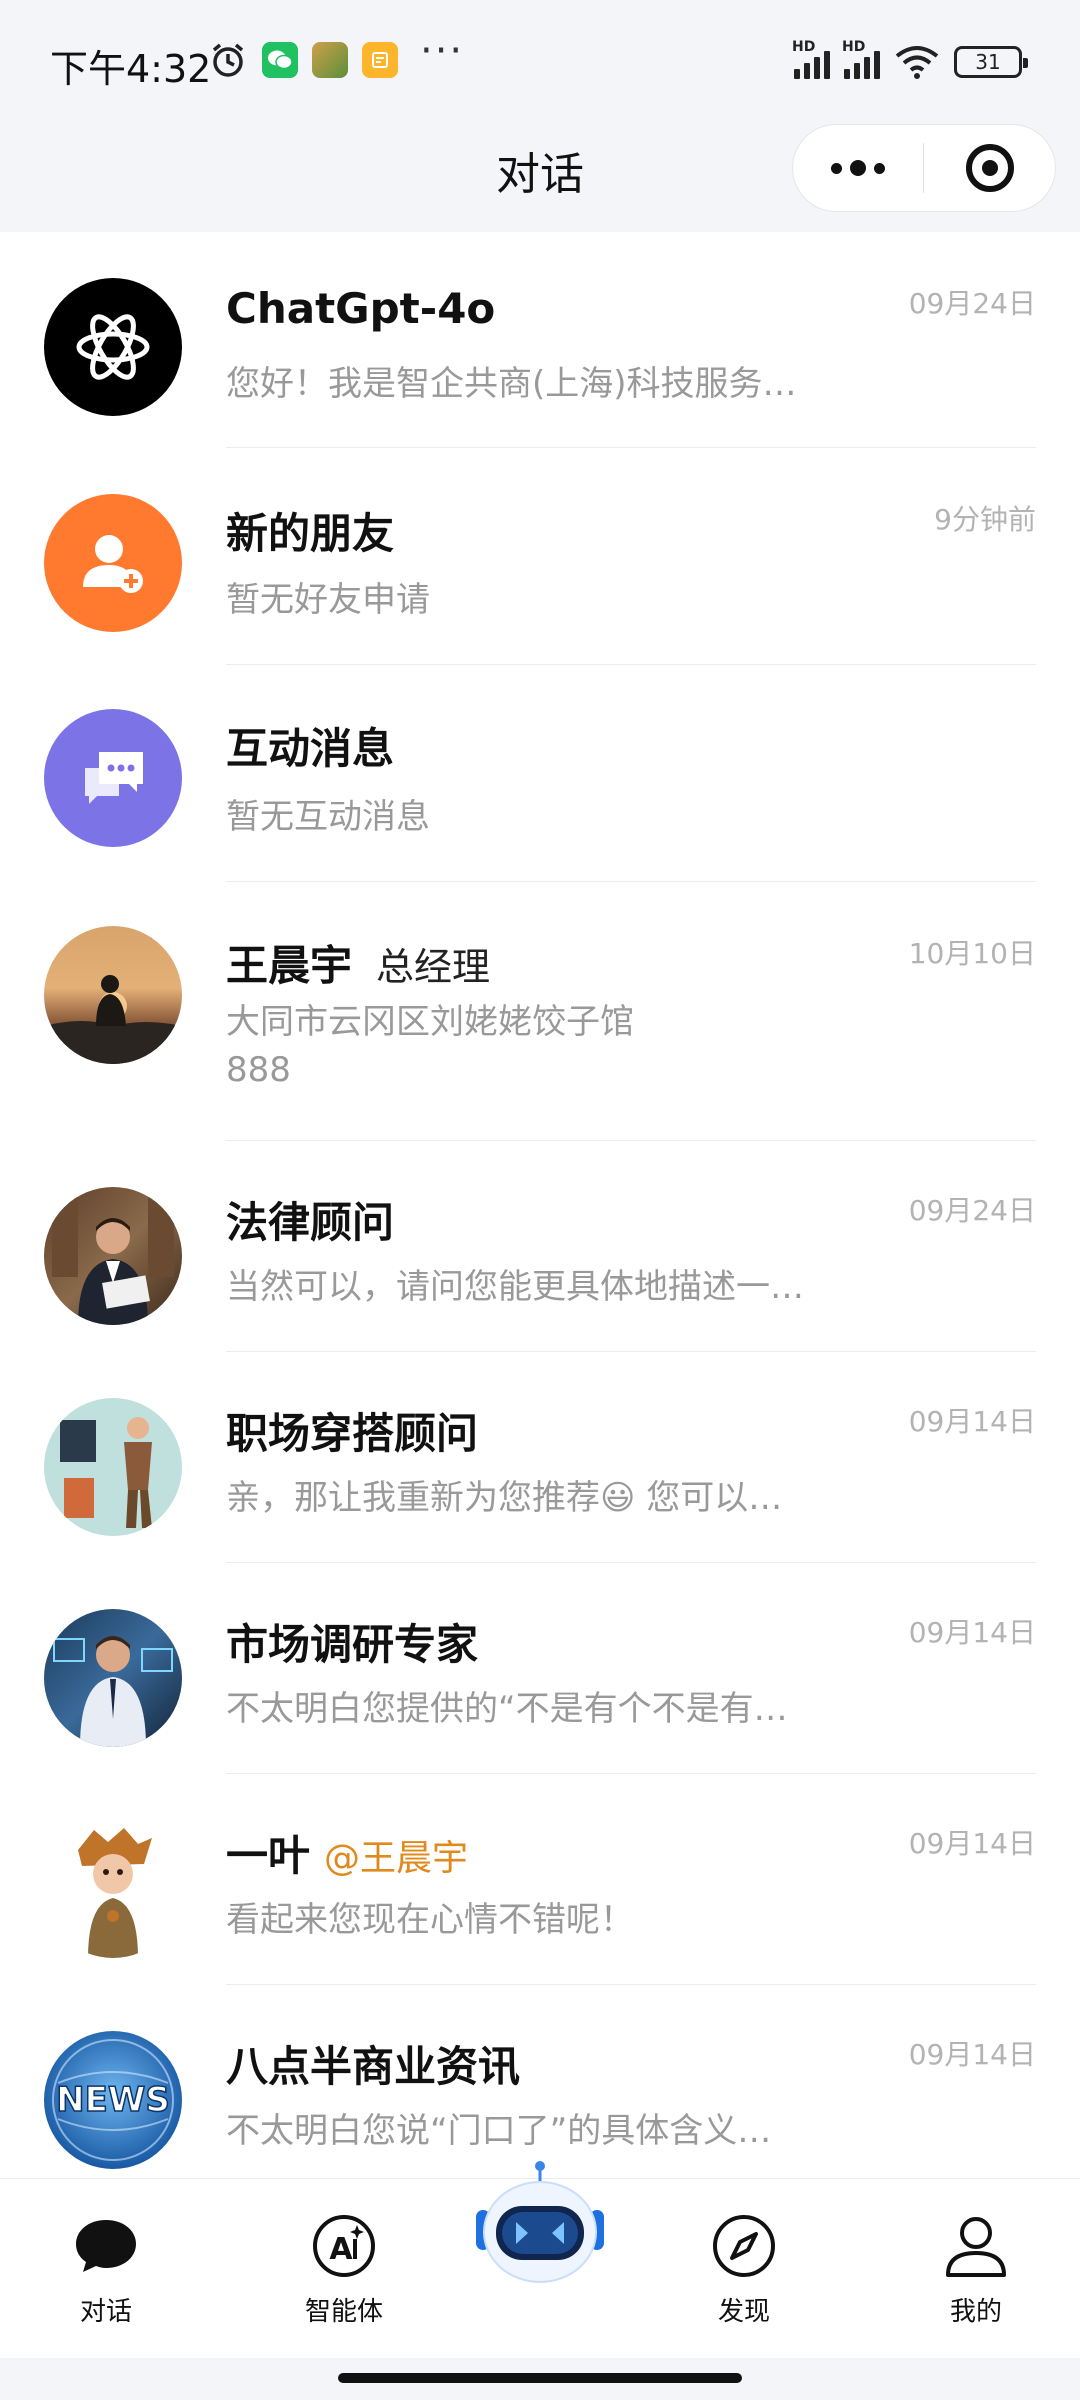  I want to click on close-mini-program-button, so click(989, 168).